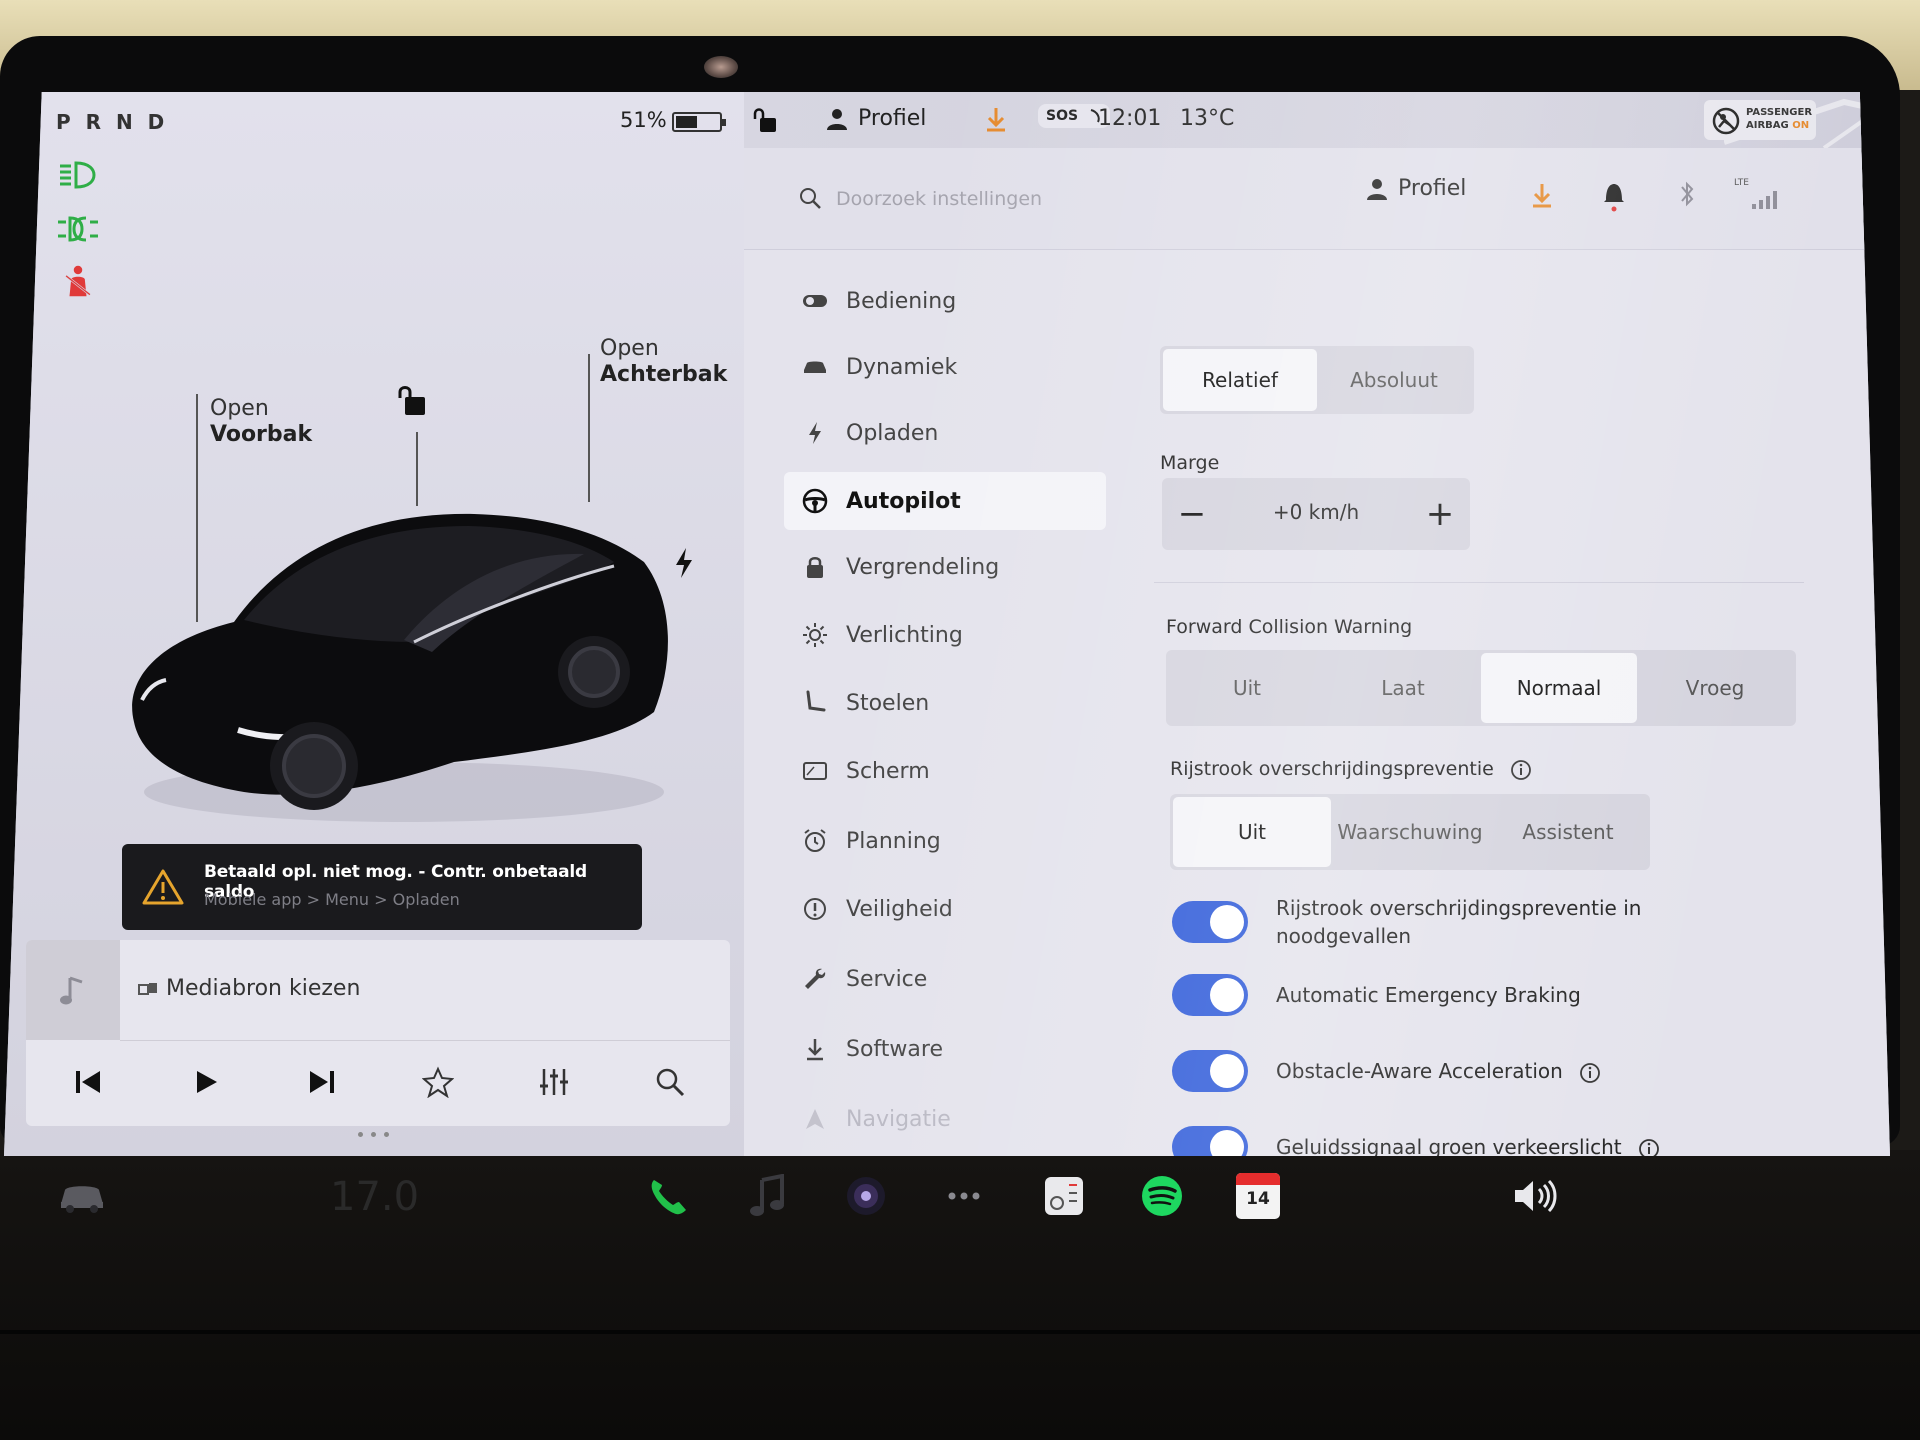 This screenshot has height=1440, width=1920. I want to click on lane-option-off: Uit, so click(1252, 832).